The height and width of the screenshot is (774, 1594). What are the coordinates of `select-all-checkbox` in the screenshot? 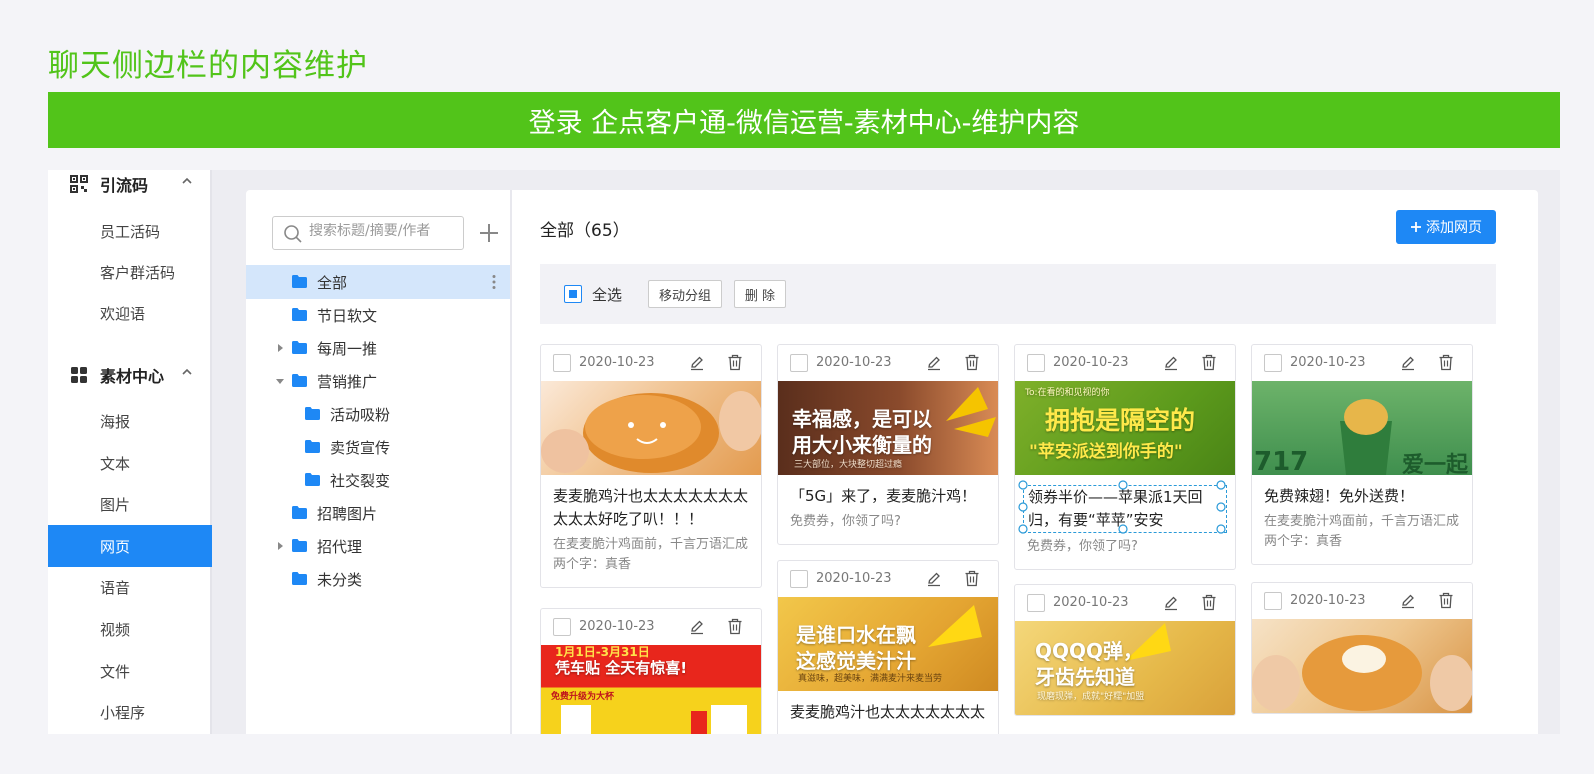 It's located at (573, 294).